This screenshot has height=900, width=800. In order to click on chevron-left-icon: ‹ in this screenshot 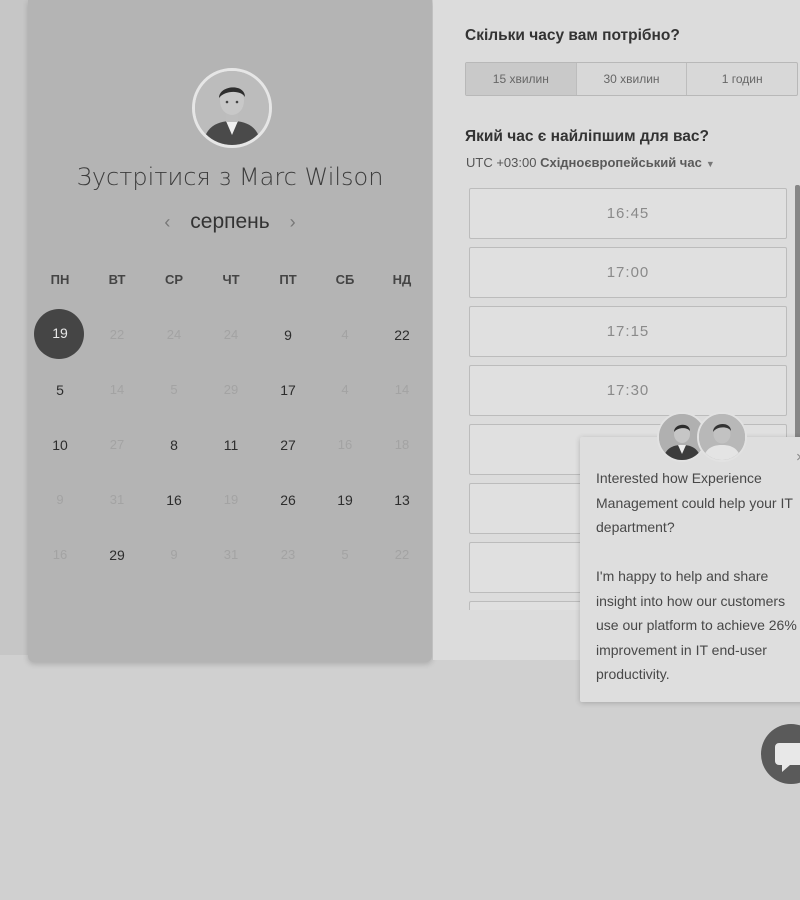, I will do `click(167, 222)`.